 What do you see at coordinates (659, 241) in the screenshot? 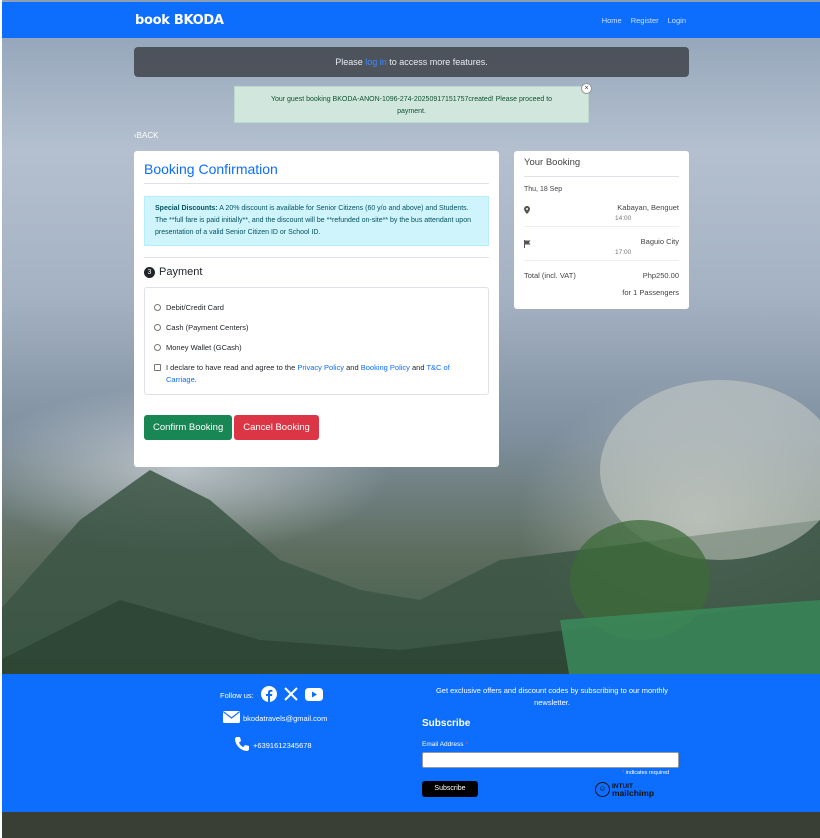
I see `destination-place: Baguio City` at bounding box center [659, 241].